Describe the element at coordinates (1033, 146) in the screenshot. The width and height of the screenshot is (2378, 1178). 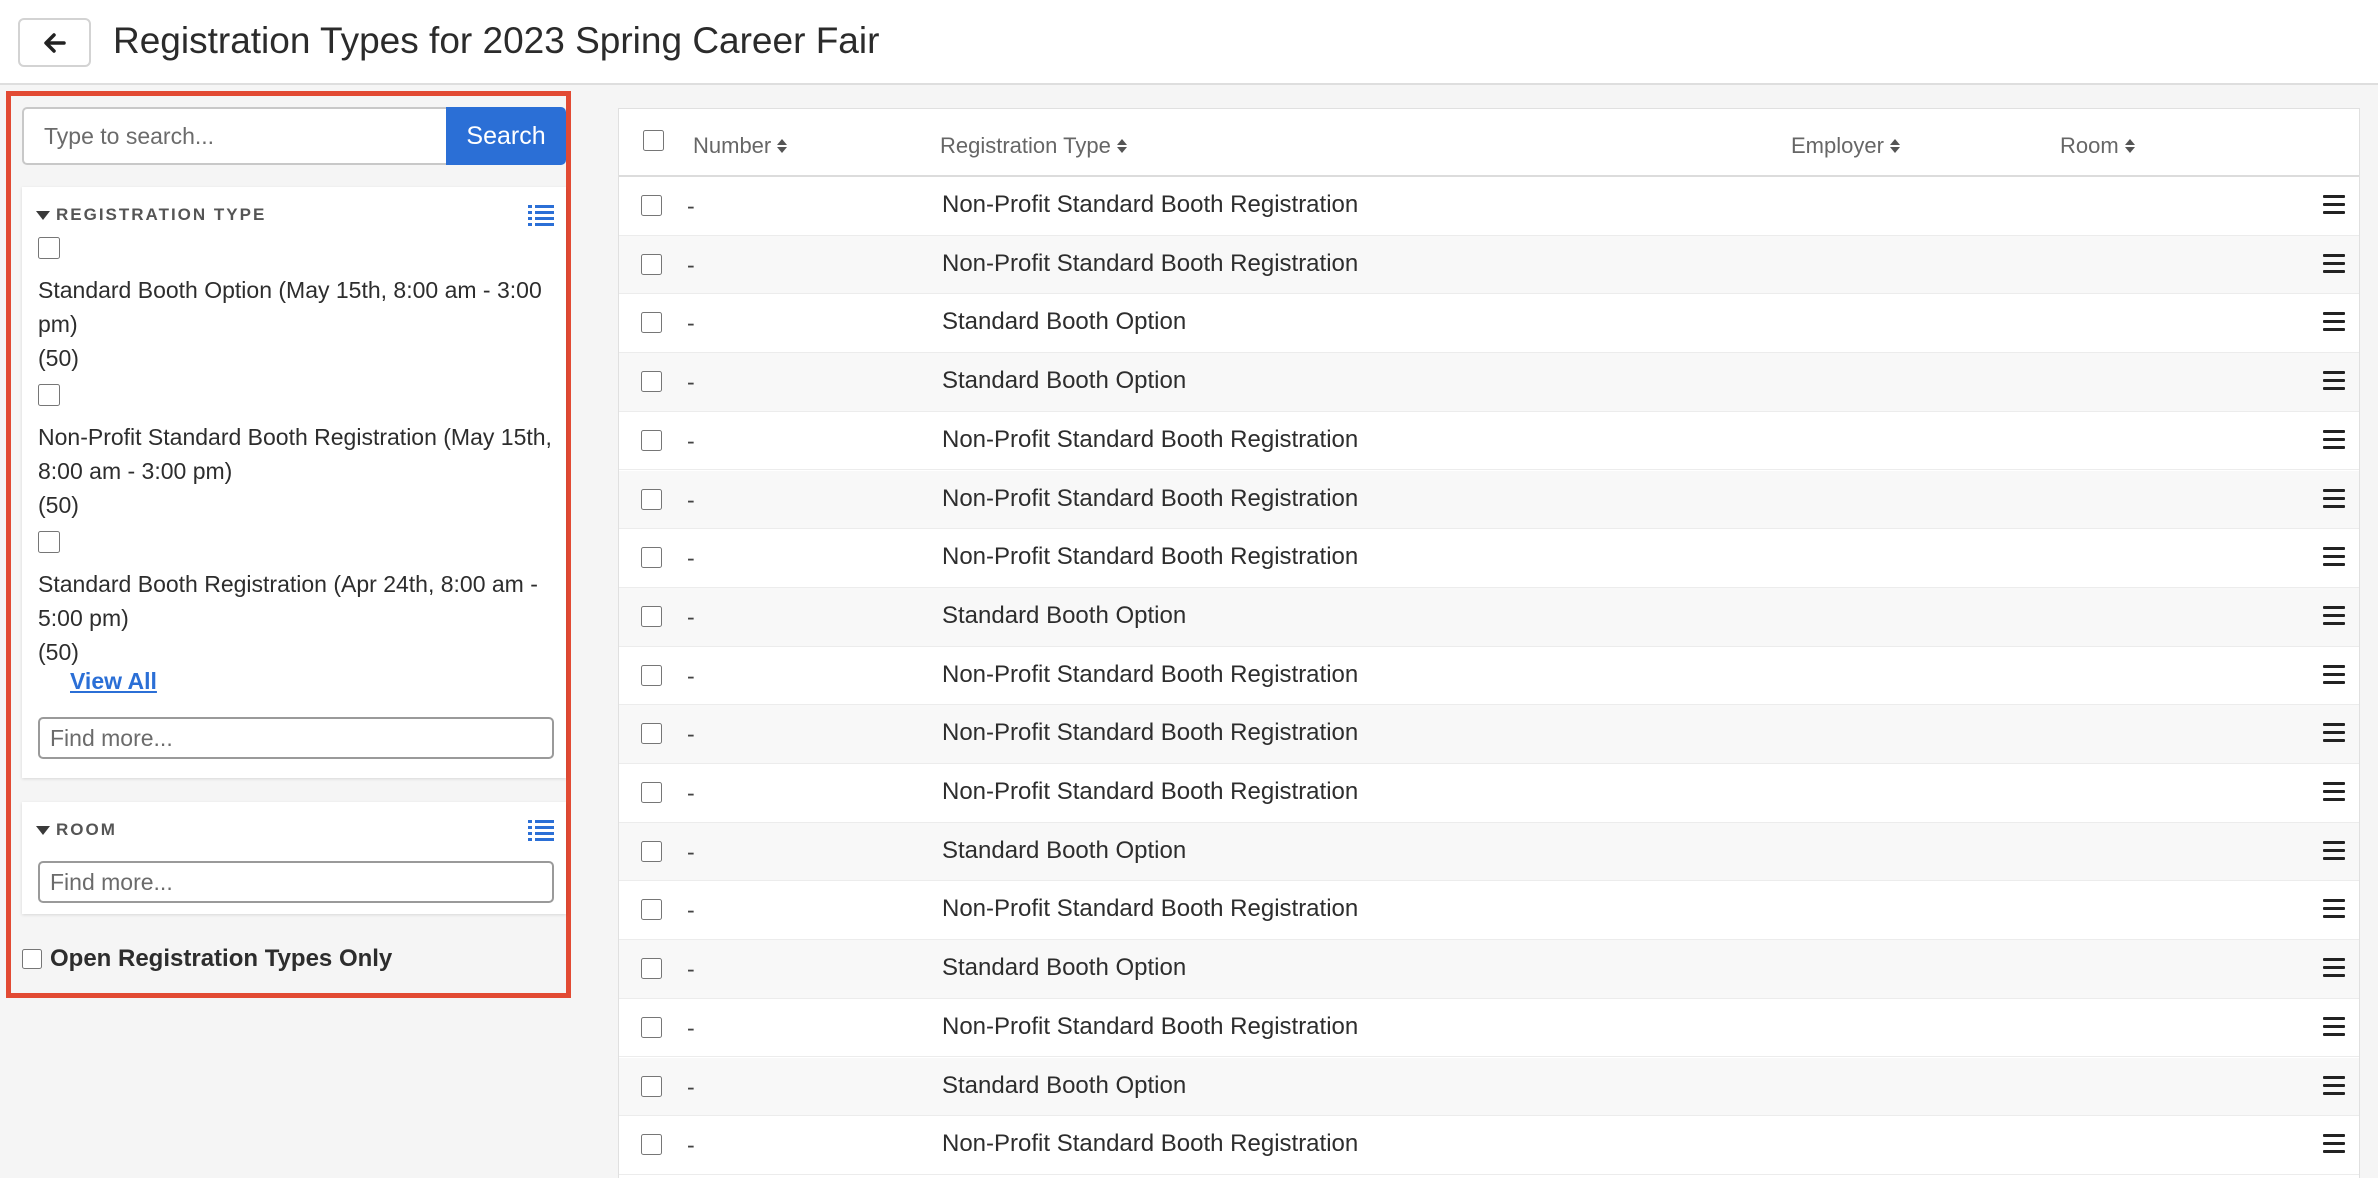
I see `column-header-registration-type: Registration Type` at that location.